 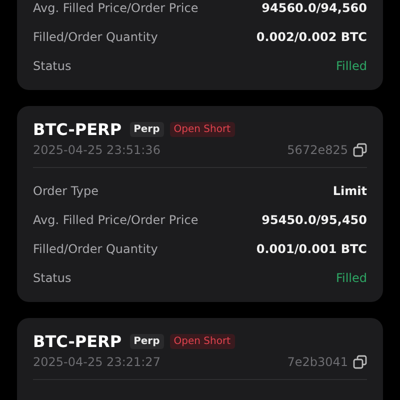 What do you see at coordinates (311, 249) in the screenshot?
I see `field-value: 0.001/0.001 BTC` at bounding box center [311, 249].